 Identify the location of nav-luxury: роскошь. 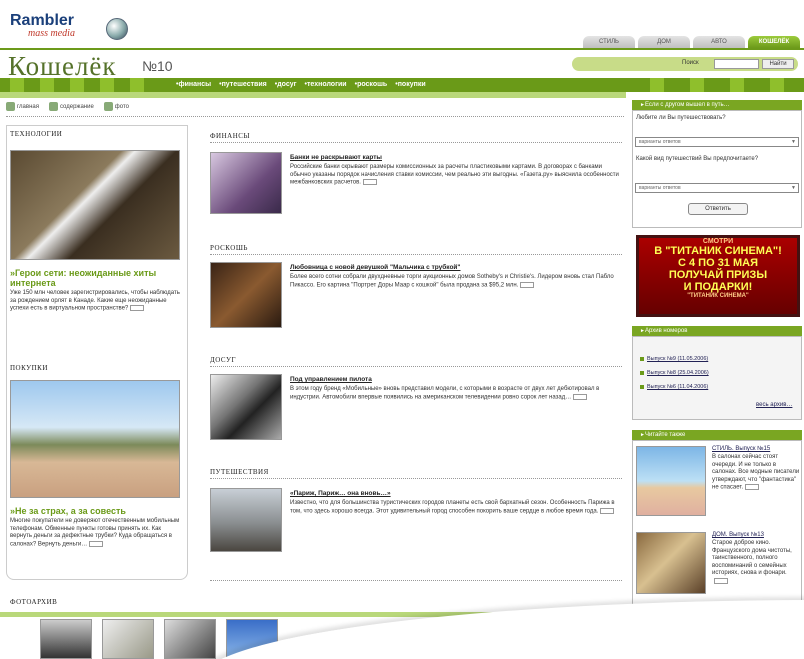
(371, 84).